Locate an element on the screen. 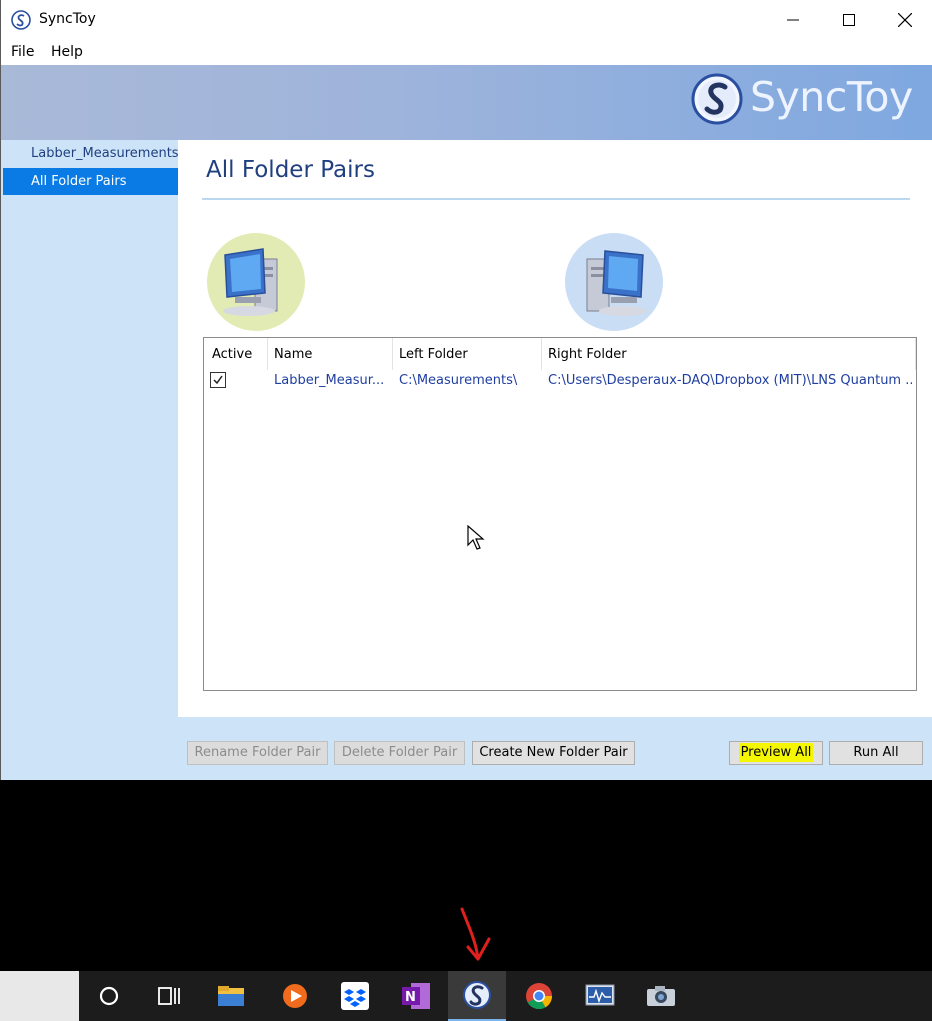 This screenshot has height=1021, width=932. media-player-icon is located at coordinates (295, 996).